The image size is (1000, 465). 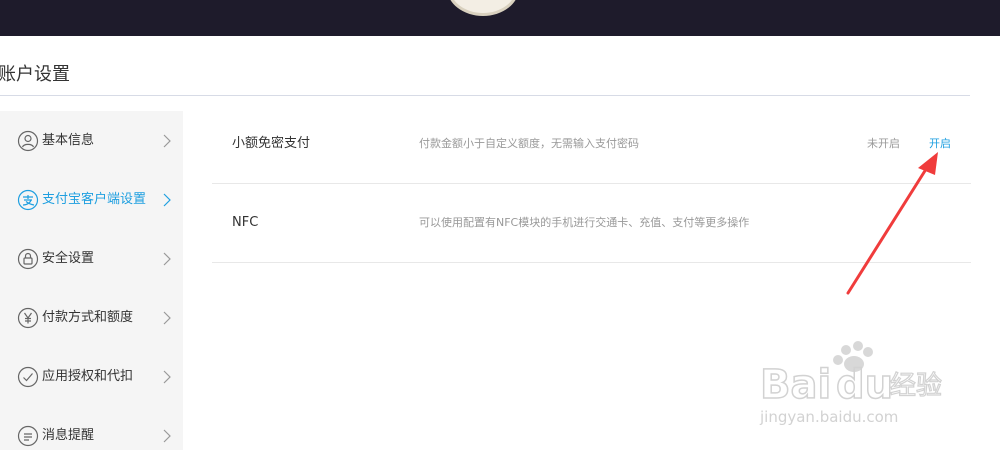 What do you see at coordinates (28, 376) in the screenshot?
I see `check-circle-icon` at bounding box center [28, 376].